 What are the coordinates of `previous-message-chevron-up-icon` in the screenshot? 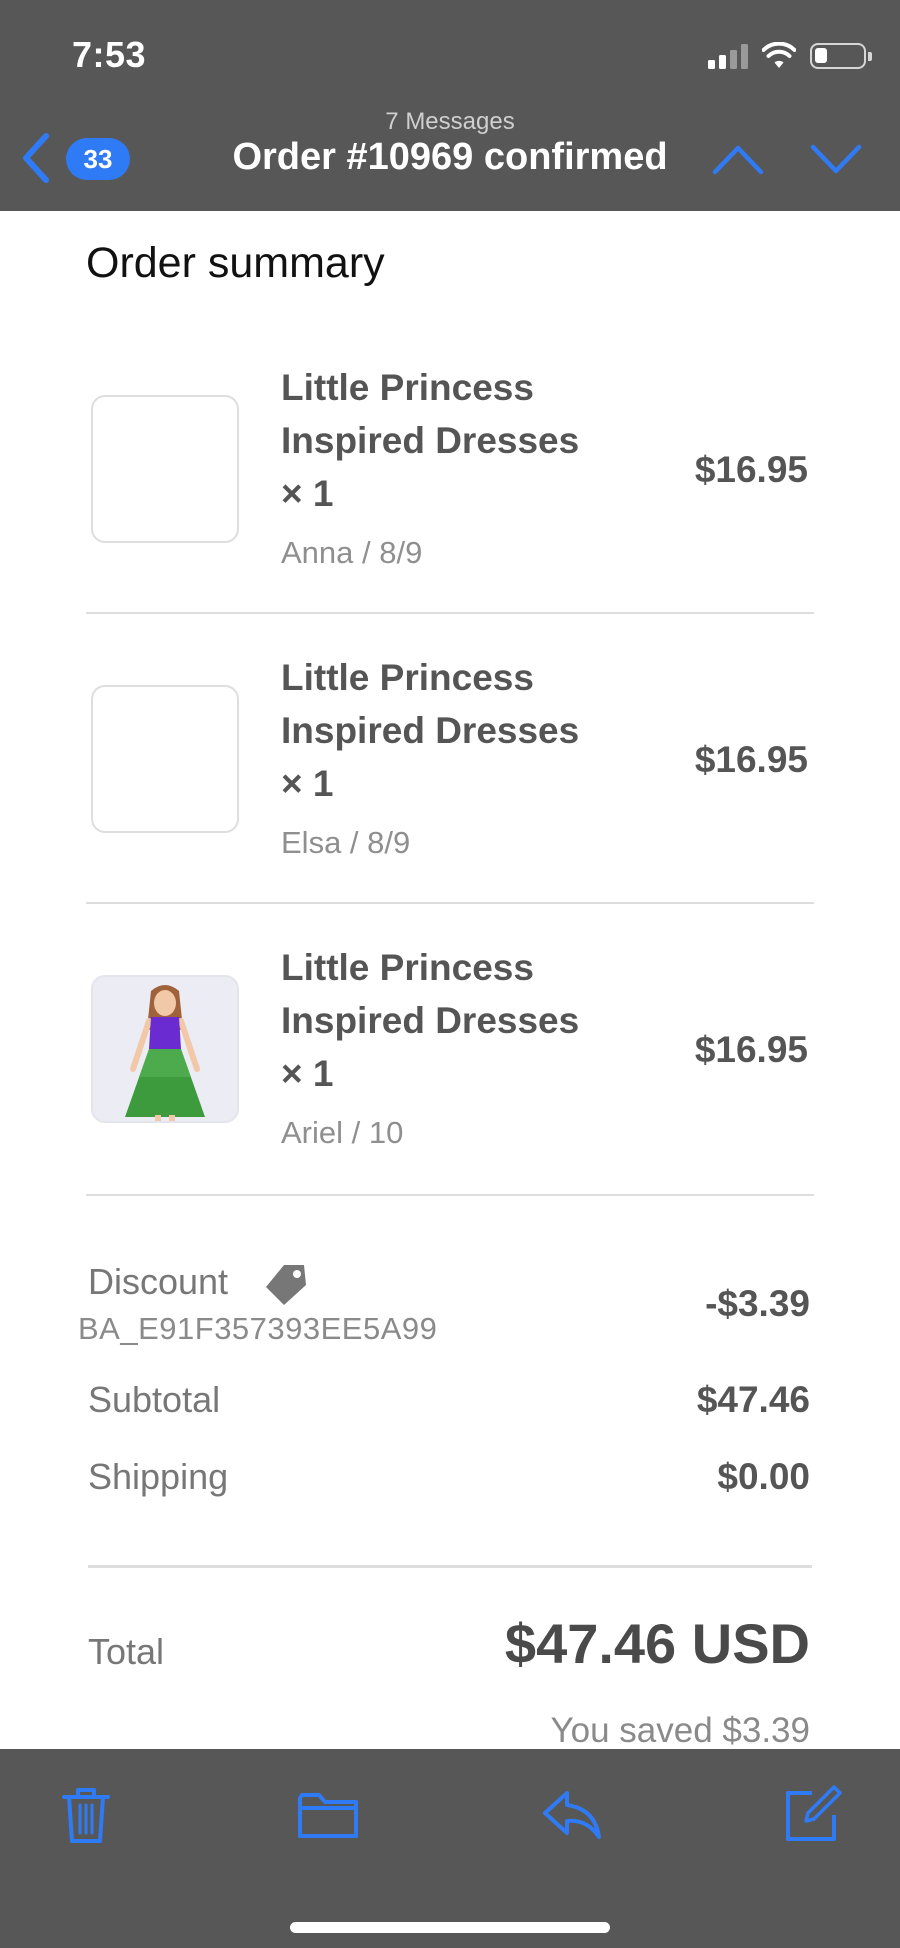 It's located at (738, 159).